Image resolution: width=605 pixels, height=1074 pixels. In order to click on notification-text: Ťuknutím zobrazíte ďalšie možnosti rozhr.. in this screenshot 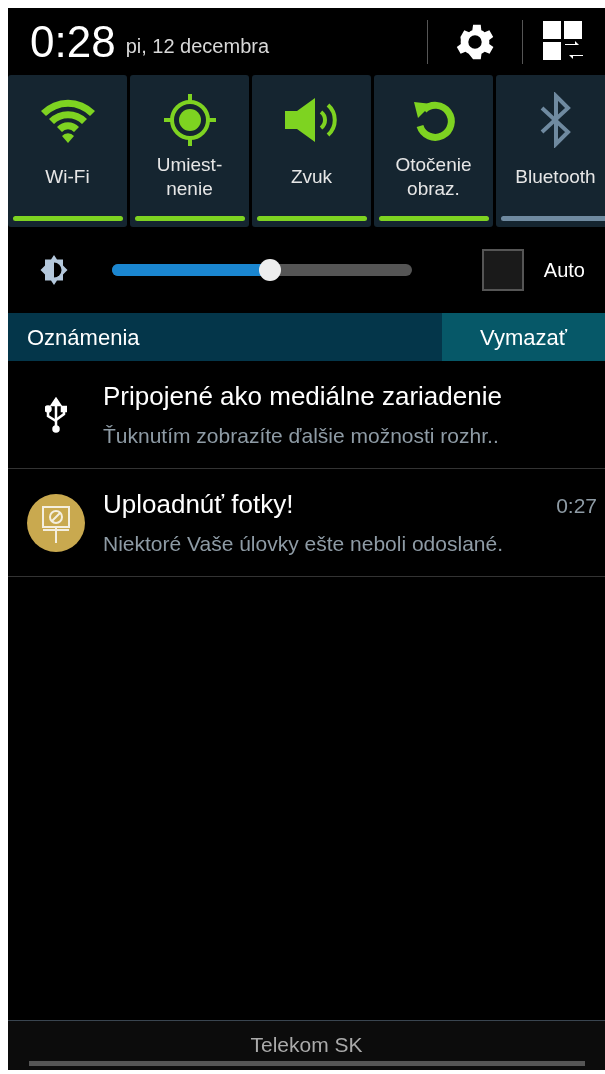, I will do `click(301, 436)`.